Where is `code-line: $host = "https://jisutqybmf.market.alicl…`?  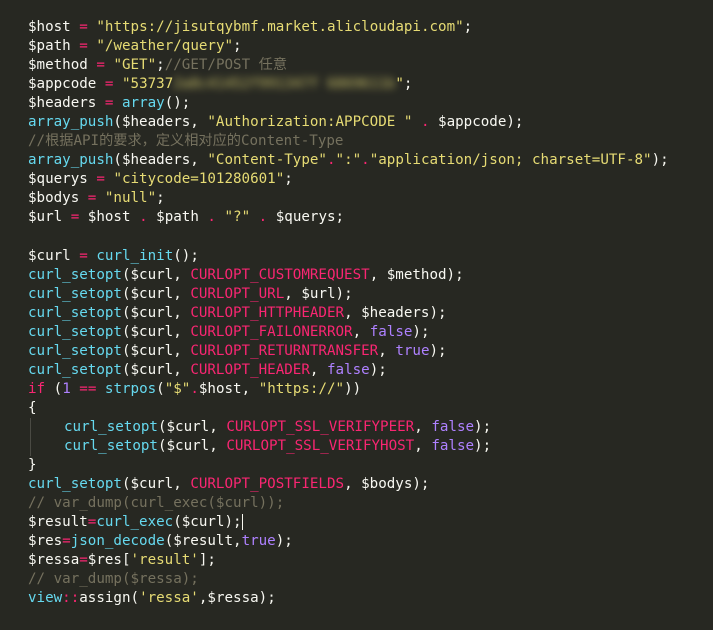 code-line: $host = "https://jisutqybmf.market.alicl… is located at coordinates (370, 27).